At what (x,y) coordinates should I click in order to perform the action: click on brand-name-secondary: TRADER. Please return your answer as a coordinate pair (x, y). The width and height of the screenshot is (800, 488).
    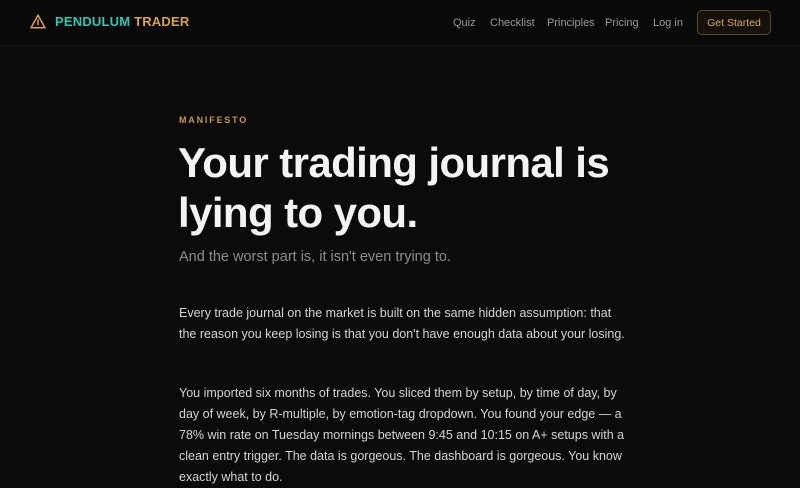
    Looking at the image, I should click on (160, 21).